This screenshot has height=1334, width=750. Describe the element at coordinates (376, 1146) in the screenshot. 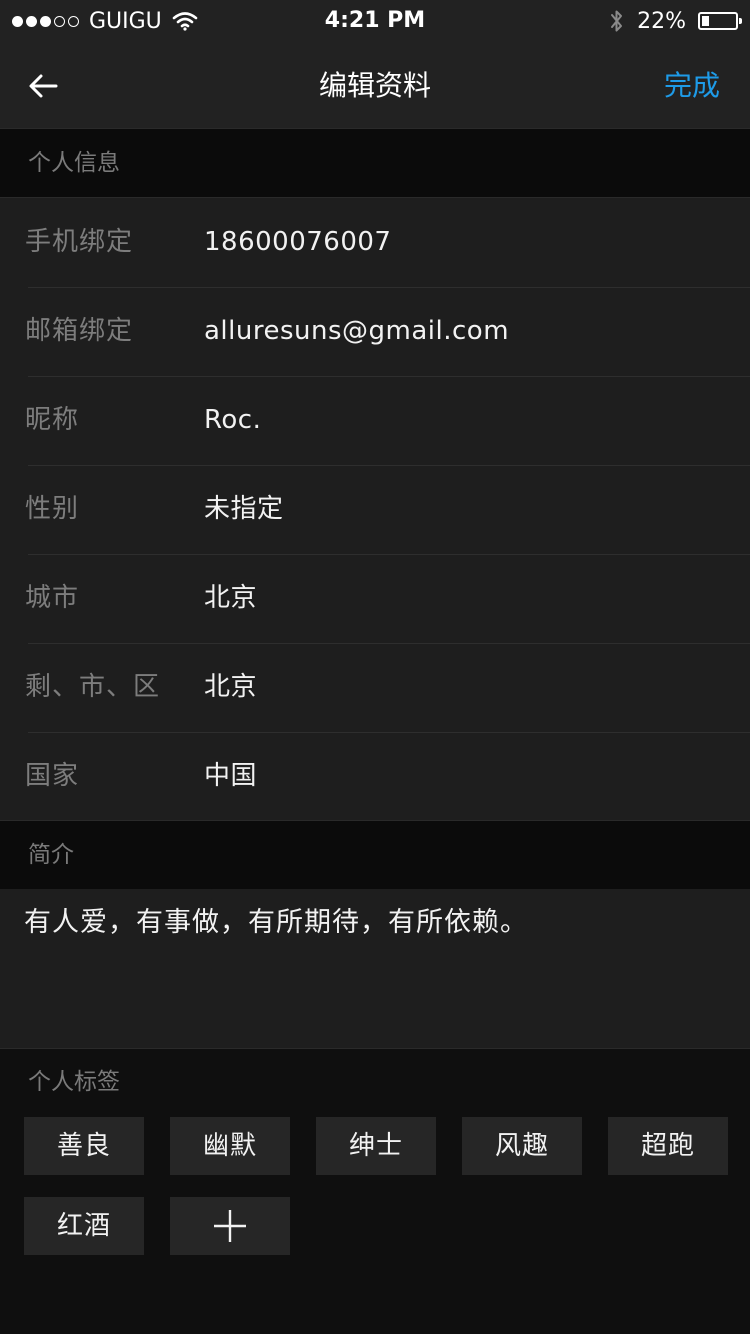

I see `tag-item: 绅士` at that location.